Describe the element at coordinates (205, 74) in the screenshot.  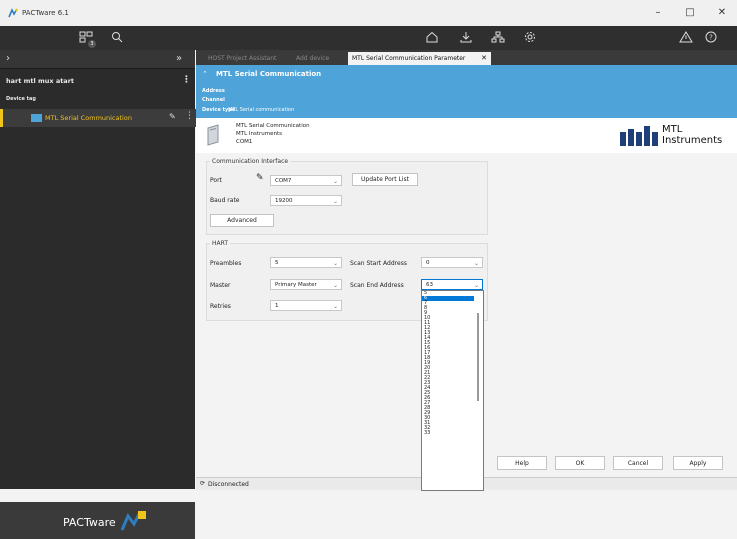
I see `collapse-header-icon: ⌃` at that location.